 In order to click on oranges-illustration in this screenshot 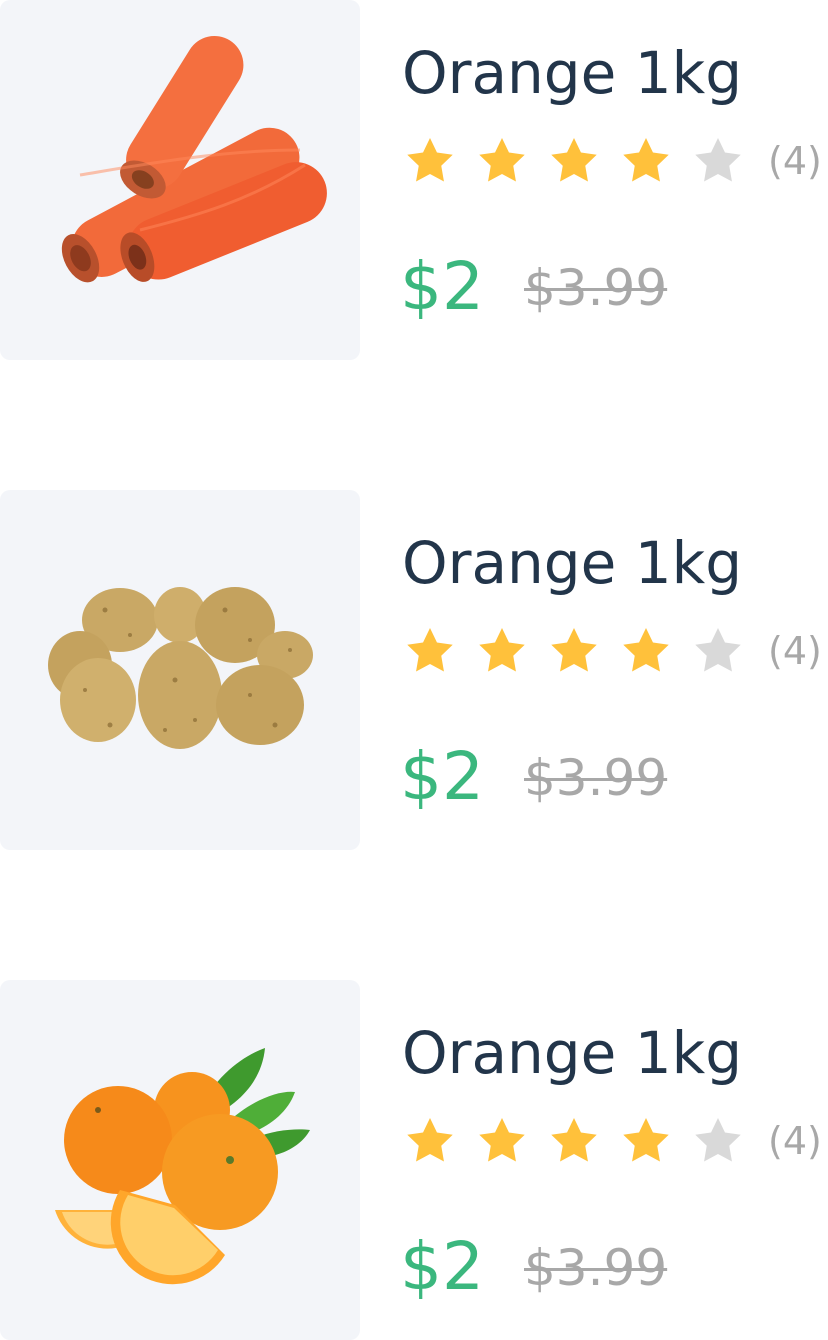, I will do `click(182, 1166)`.